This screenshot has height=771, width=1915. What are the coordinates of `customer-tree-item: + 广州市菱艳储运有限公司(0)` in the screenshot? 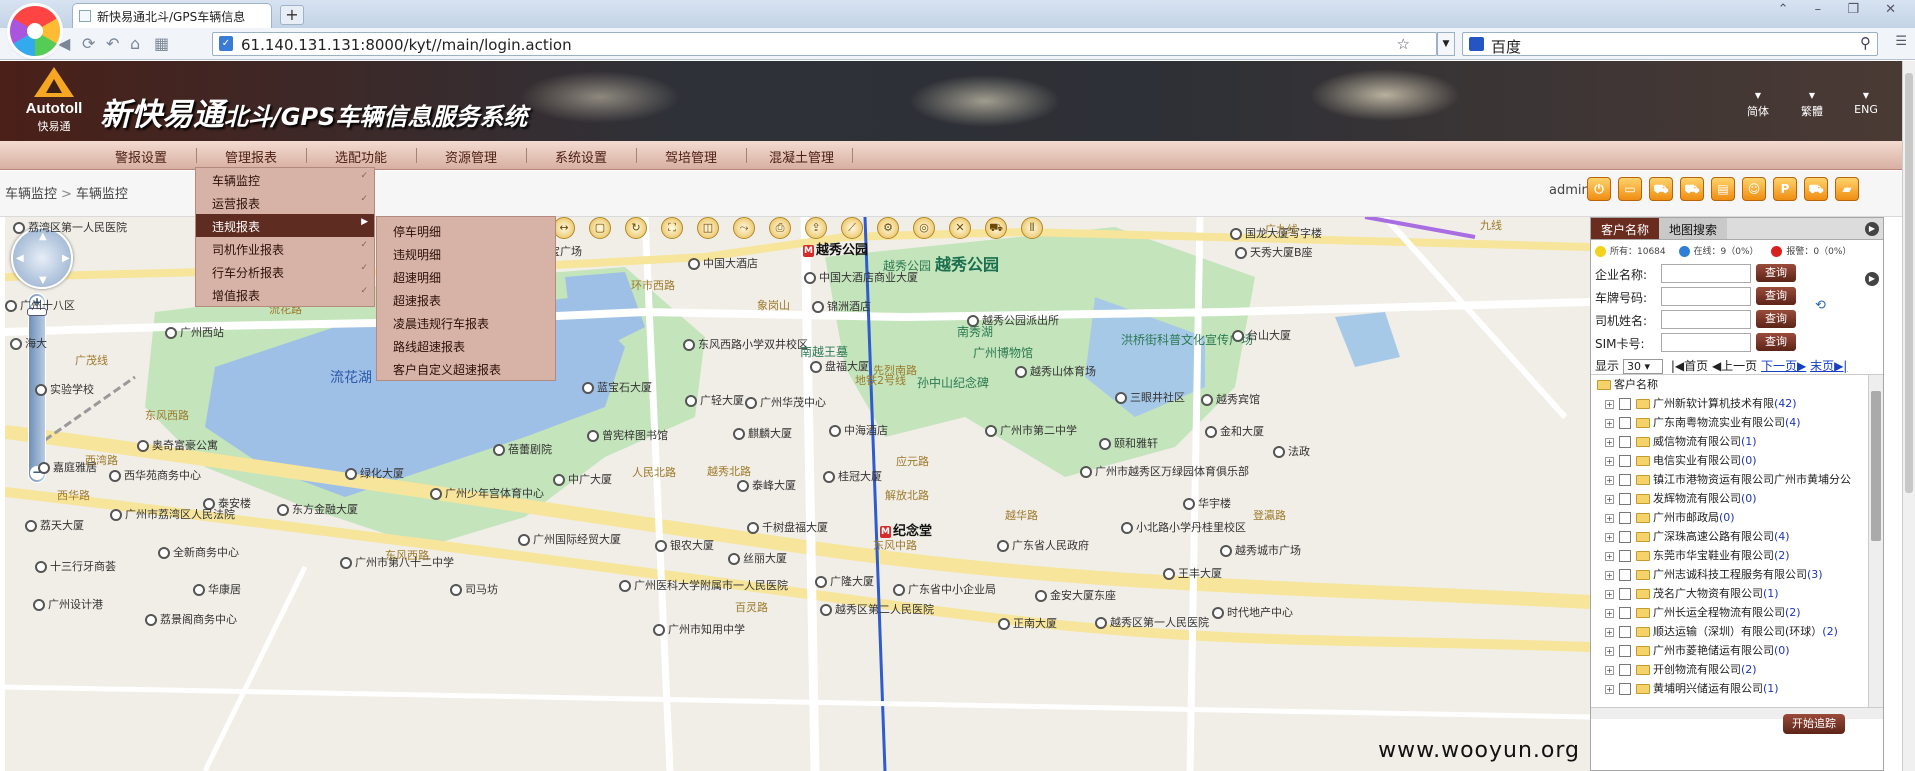 It's located at (1737, 648).